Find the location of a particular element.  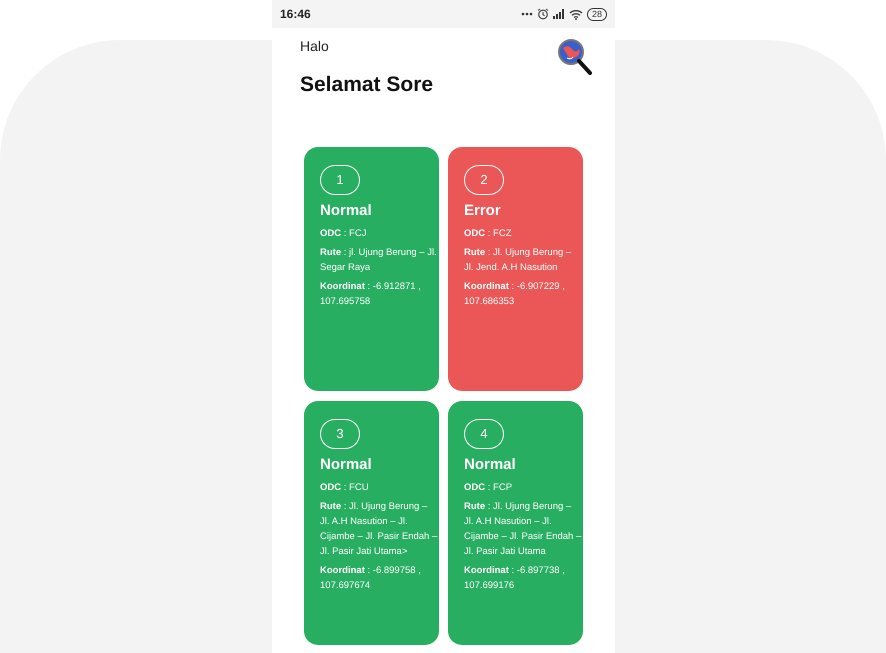

greeting-text: Halo is located at coordinates (315, 46).